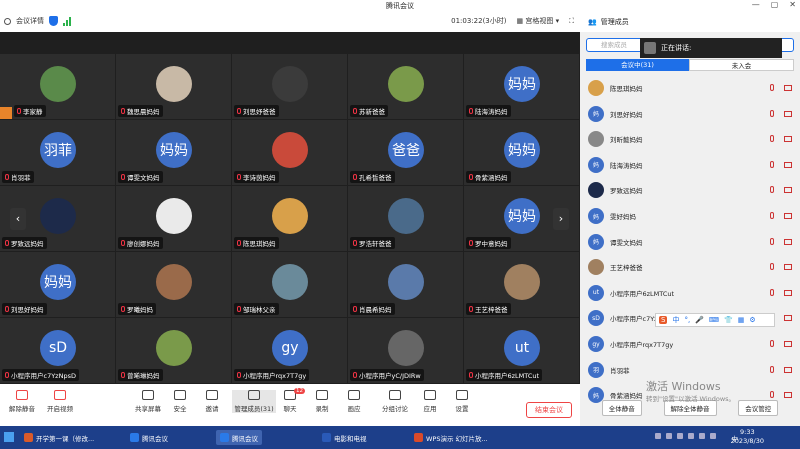 The image size is (800, 449). What do you see at coordinates (747, 437) in the screenshot?
I see `taskbar-clock: 9:33 2023/8/30` at bounding box center [747, 437].